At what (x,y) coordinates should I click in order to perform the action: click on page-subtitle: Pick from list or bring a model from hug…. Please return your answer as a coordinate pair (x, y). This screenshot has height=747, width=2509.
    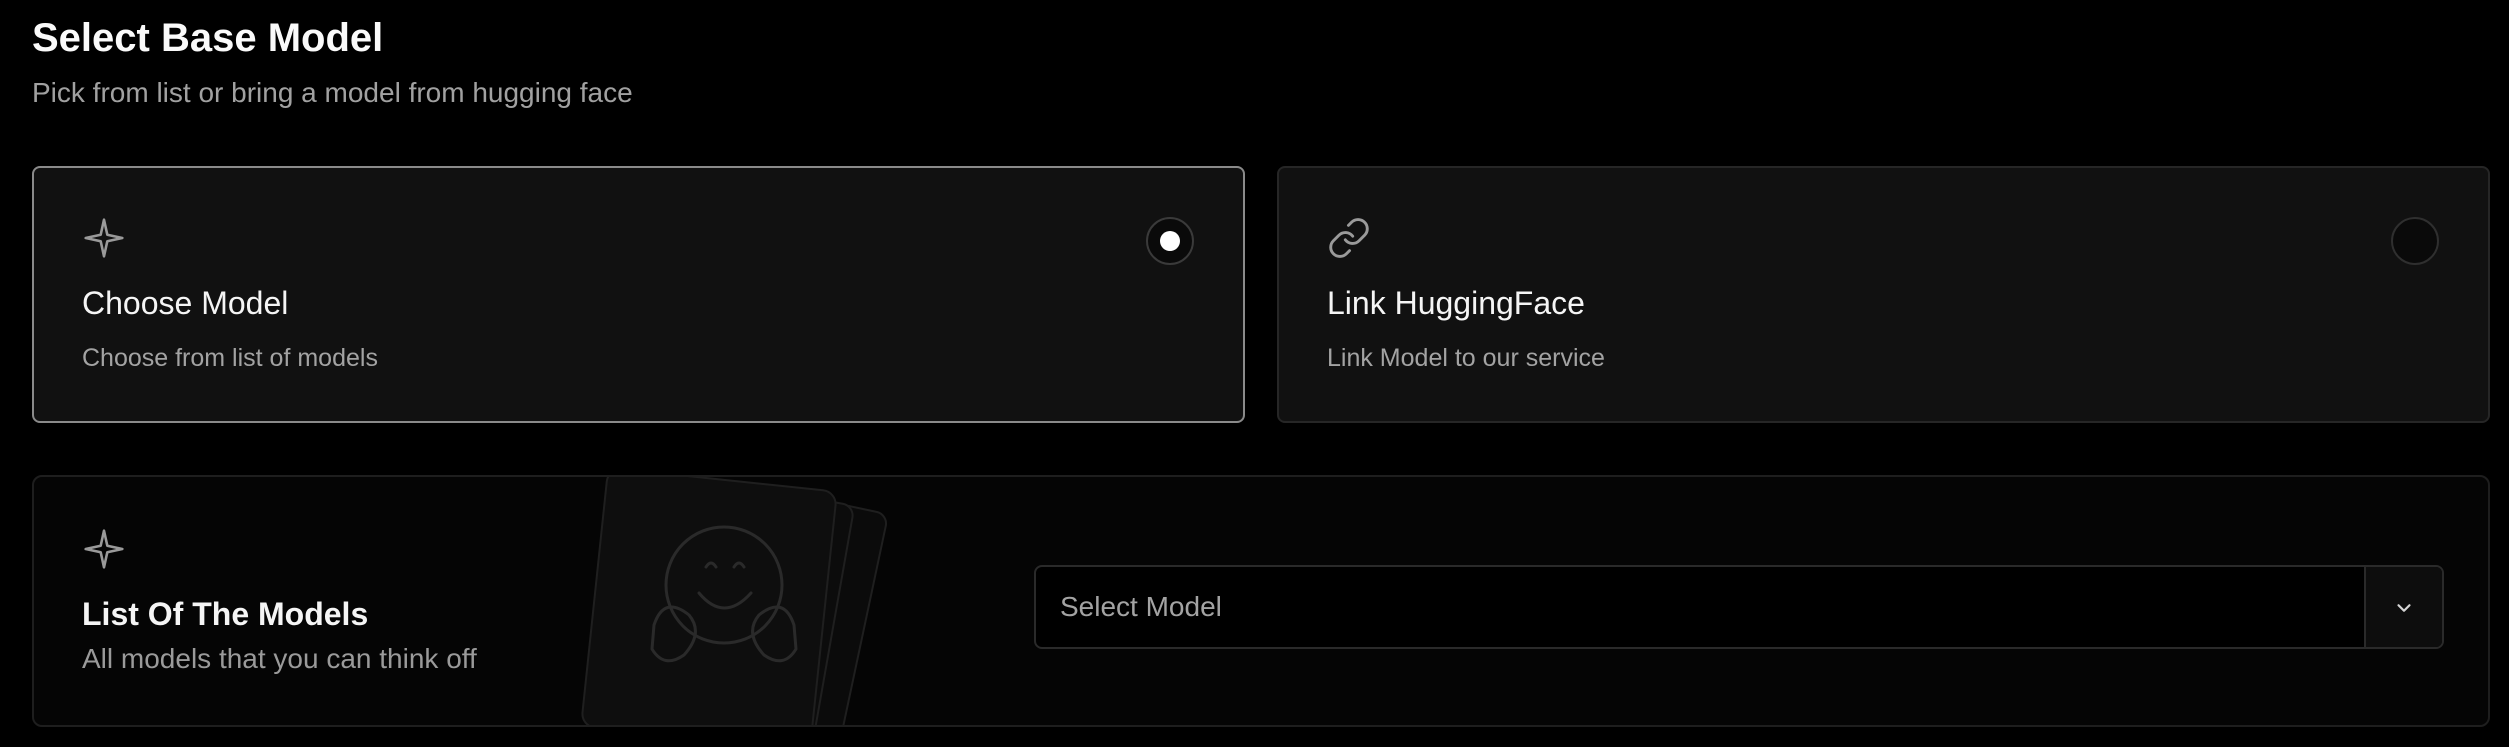
    Looking at the image, I should click on (332, 92).